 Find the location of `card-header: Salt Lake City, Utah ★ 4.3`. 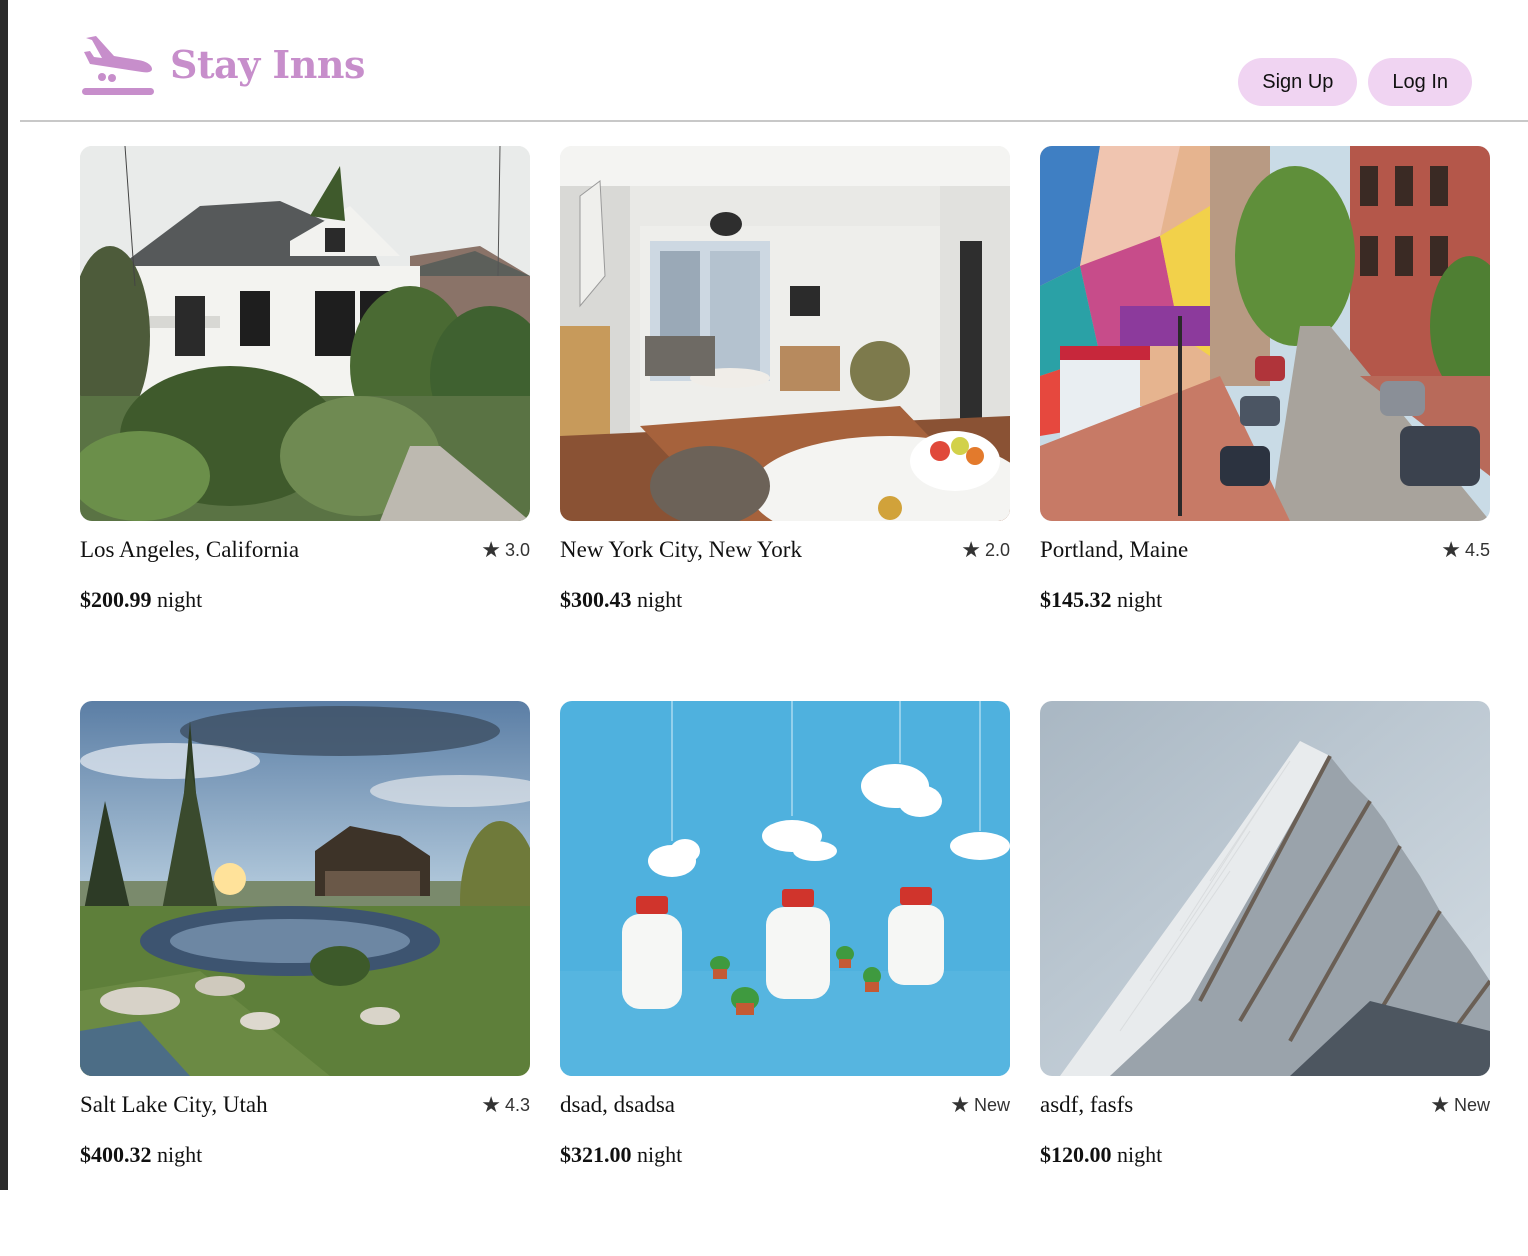

card-header: Salt Lake City, Utah ★ 4.3 is located at coordinates (305, 1105).